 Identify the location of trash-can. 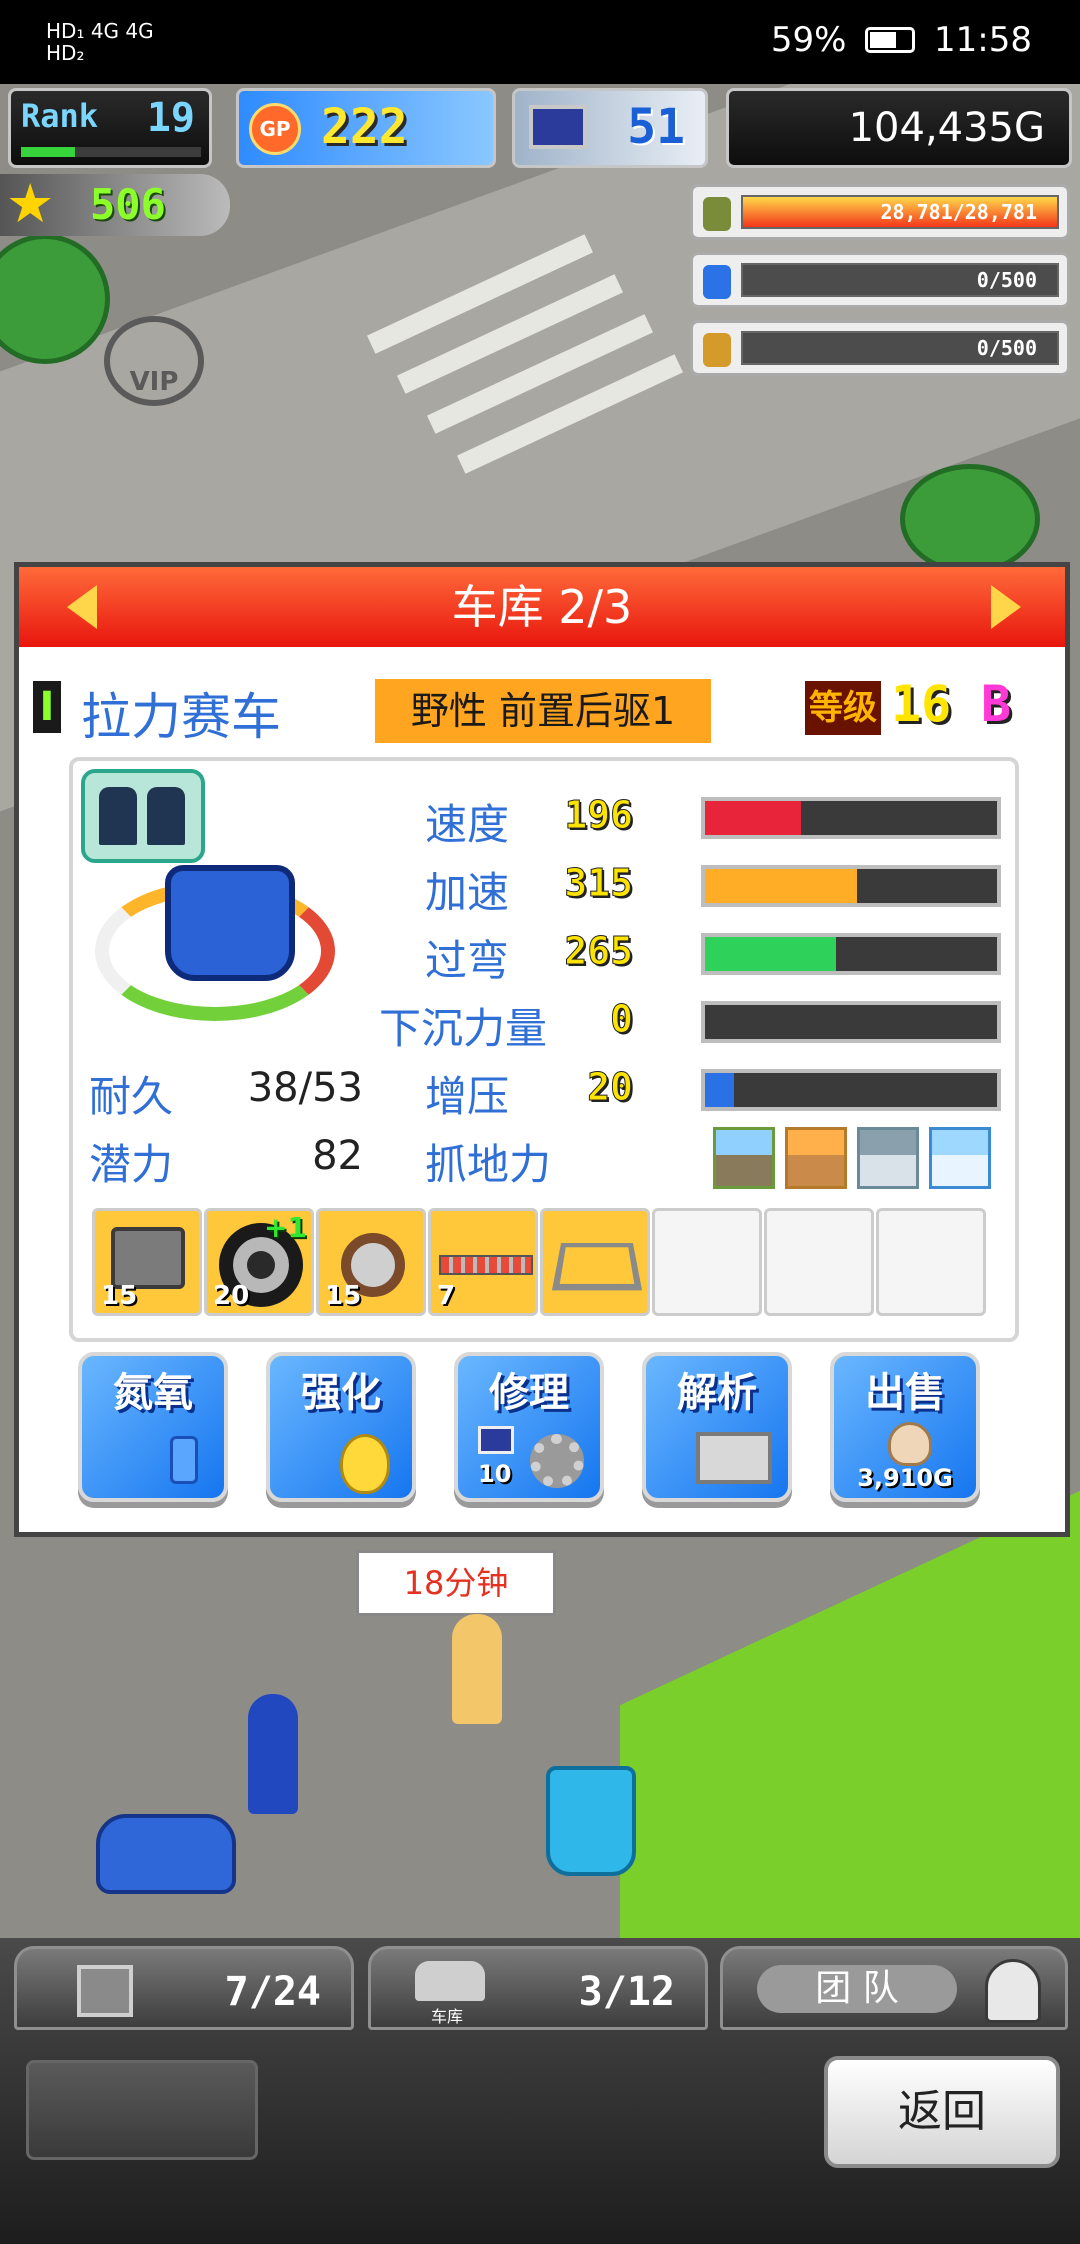
(591, 1821).